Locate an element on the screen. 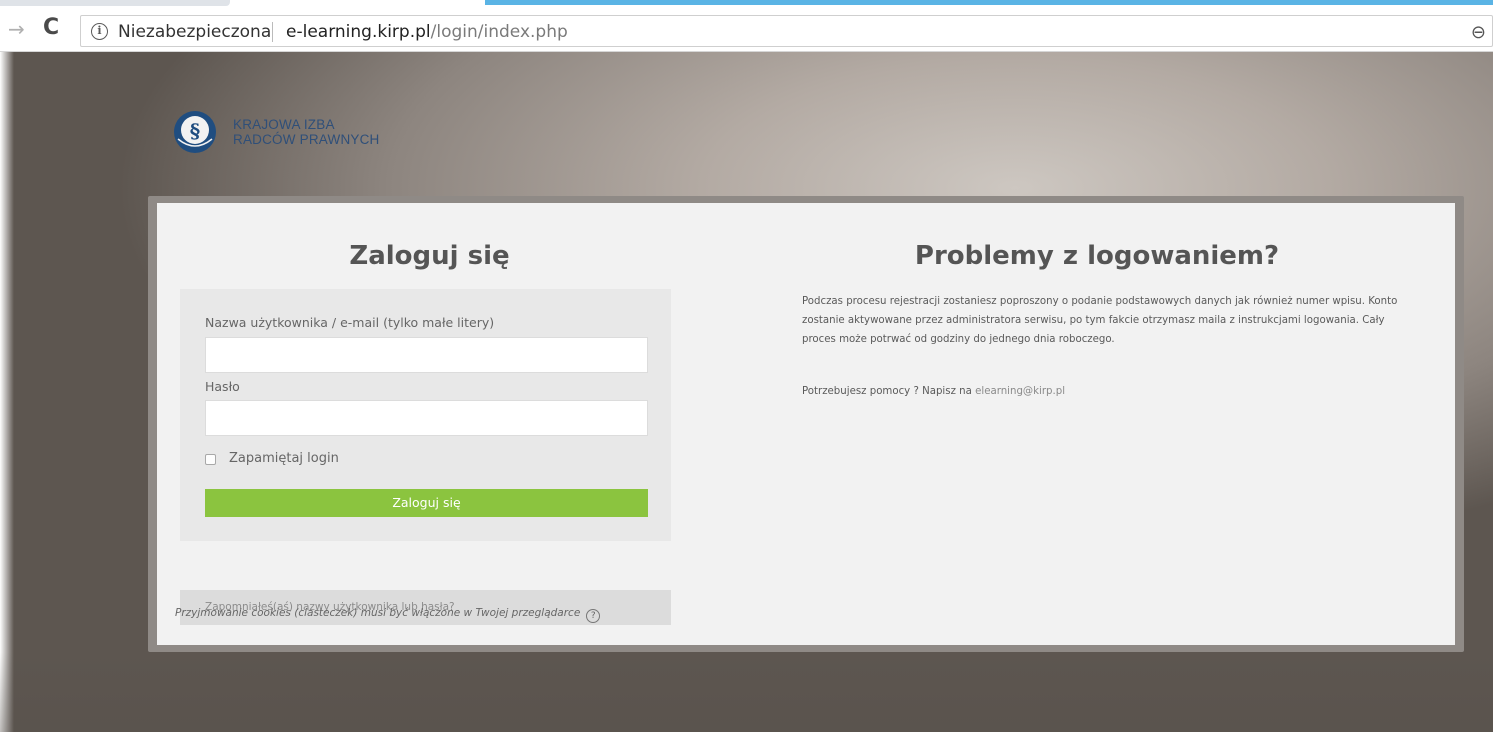 This screenshot has width=1493, height=732. url-text: e-learning.kirp.pl/login/index.php is located at coordinates (427, 32).